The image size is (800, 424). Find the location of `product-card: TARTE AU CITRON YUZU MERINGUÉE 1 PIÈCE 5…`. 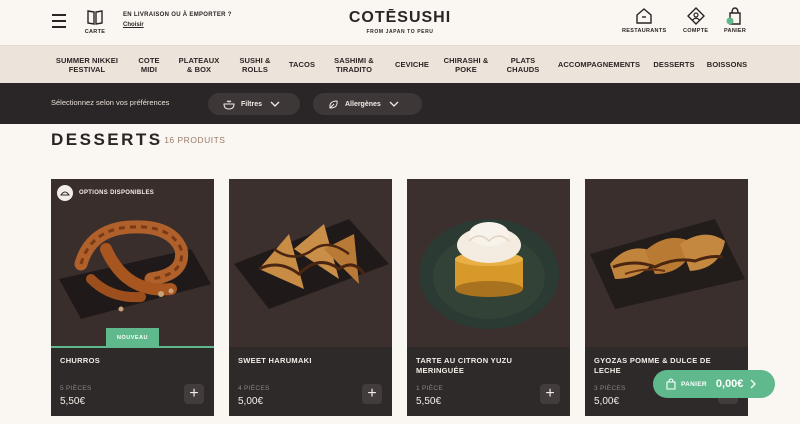

product-card: TARTE AU CITRON YUZU MERINGUÉE 1 PIÈCE 5… is located at coordinates (488, 297).